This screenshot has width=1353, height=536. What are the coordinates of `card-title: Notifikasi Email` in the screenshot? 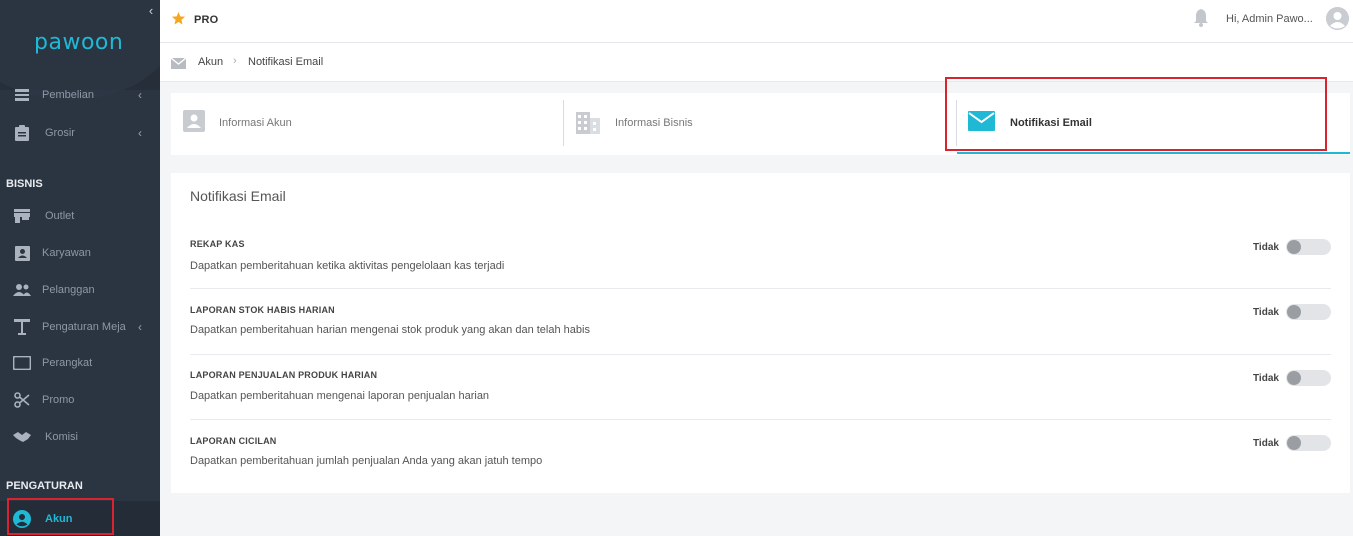 It's located at (238, 196).